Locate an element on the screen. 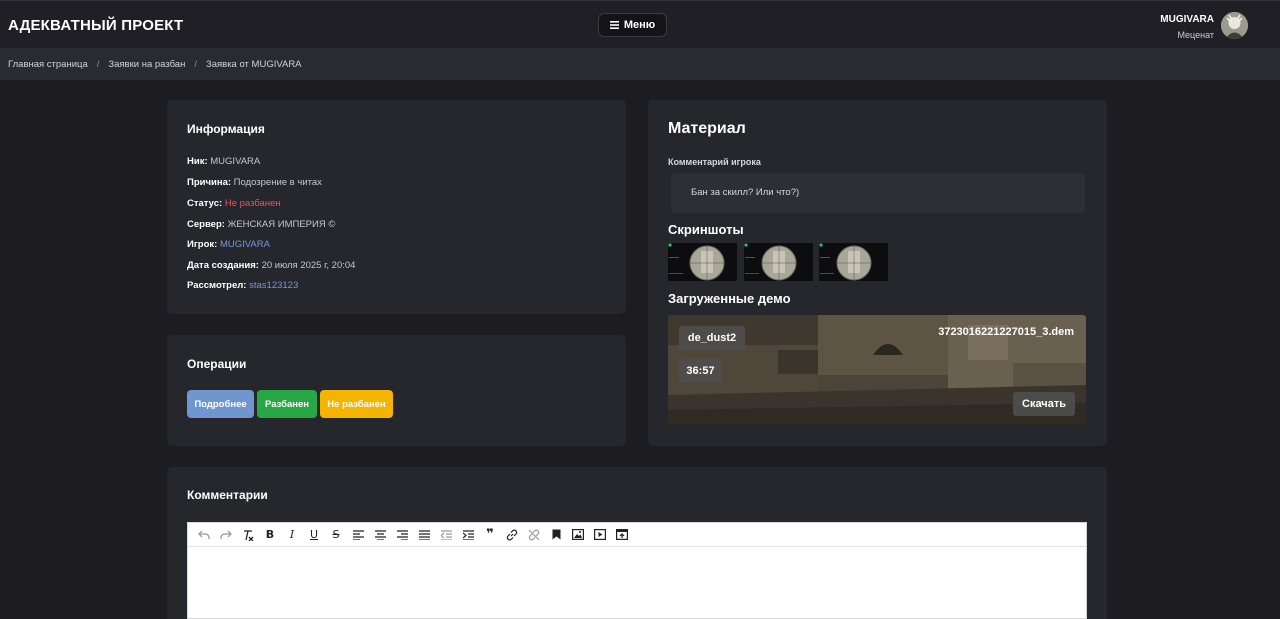 This screenshot has width=1280, height=619. breadcrumb-unban-requests: Заявки на разбан is located at coordinates (146, 64).